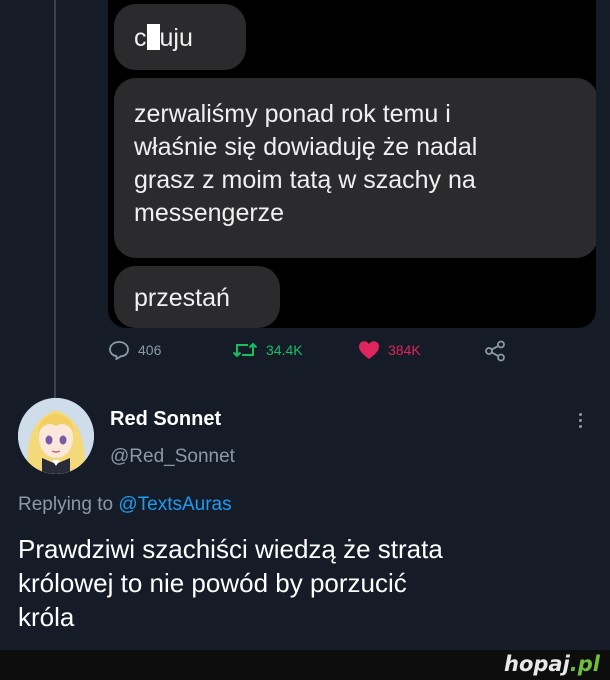  Describe the element at coordinates (284, 350) in the screenshot. I see `retweet-count: 34.4K` at that location.